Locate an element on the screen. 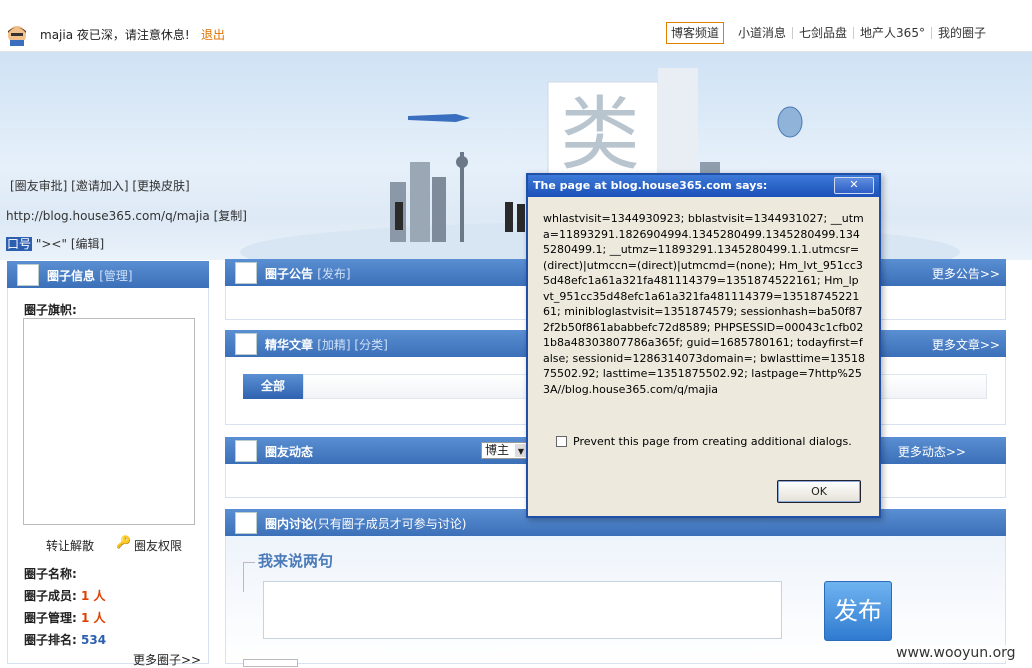 Image resolution: width=1032 pixels, height=668 pixels. admins-row: 圈子管理: 1 人 is located at coordinates (65, 617).